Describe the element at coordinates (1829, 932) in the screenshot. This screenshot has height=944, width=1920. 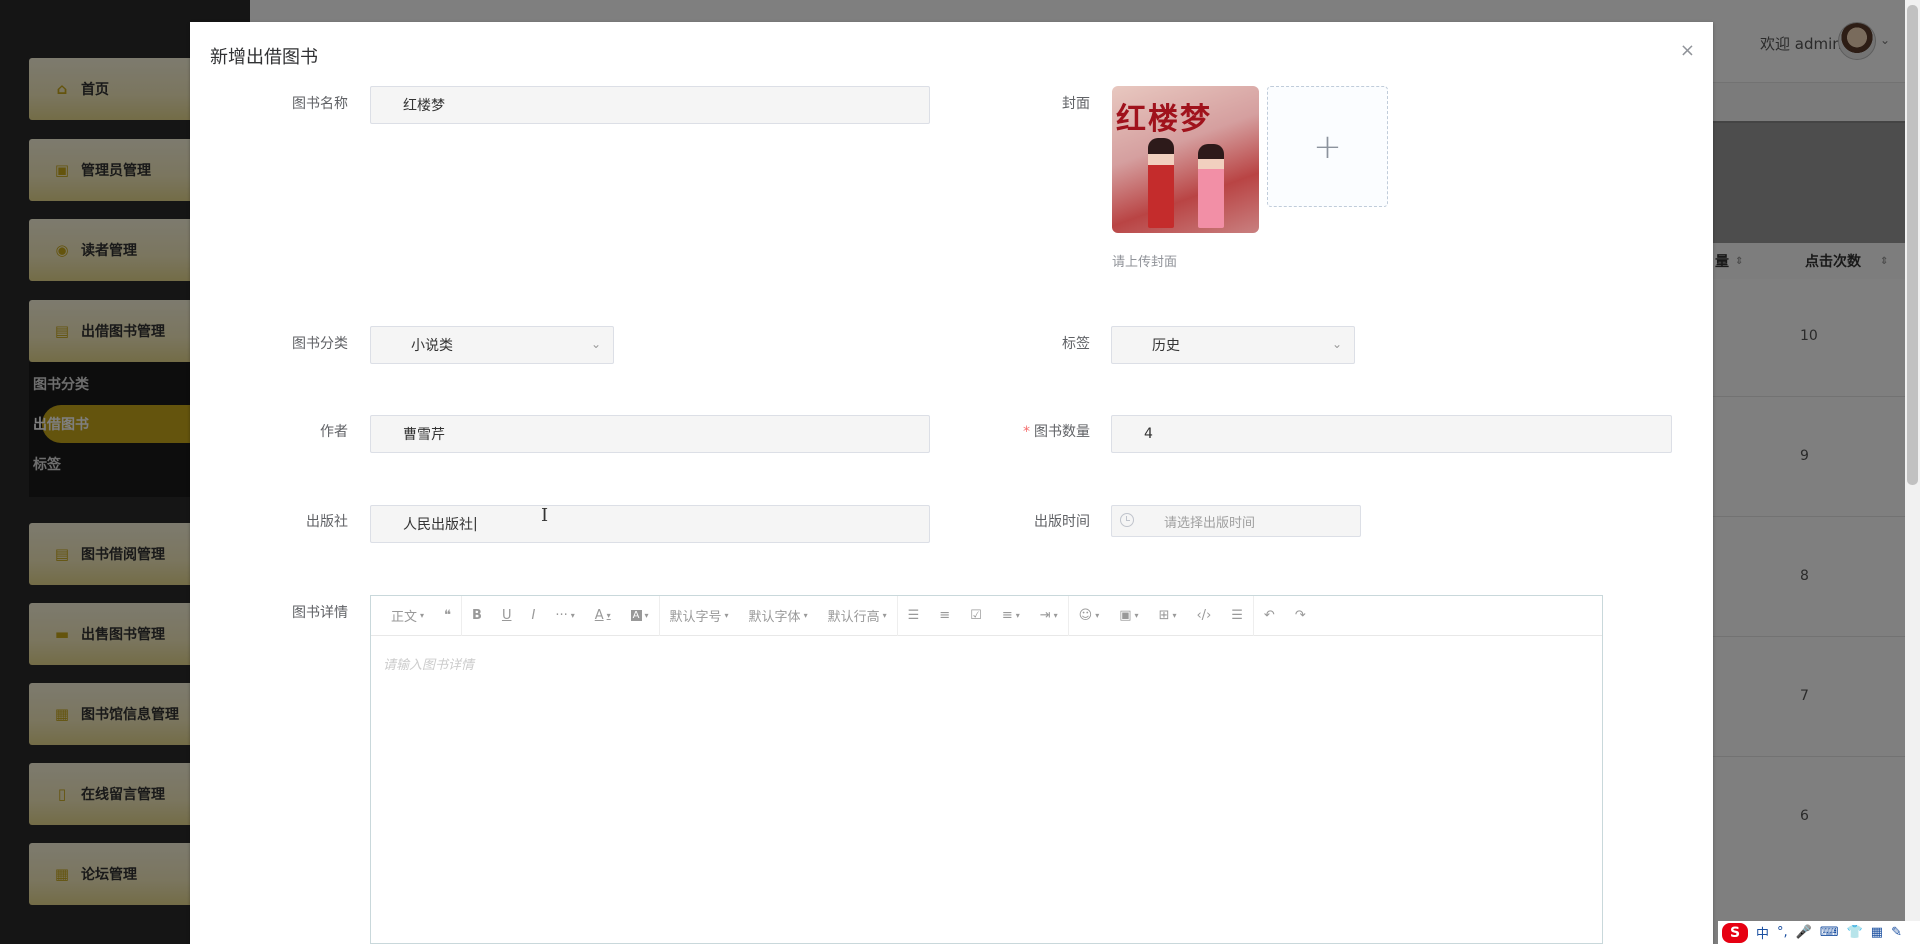
I see `keyboard-icon: ⌨` at that location.